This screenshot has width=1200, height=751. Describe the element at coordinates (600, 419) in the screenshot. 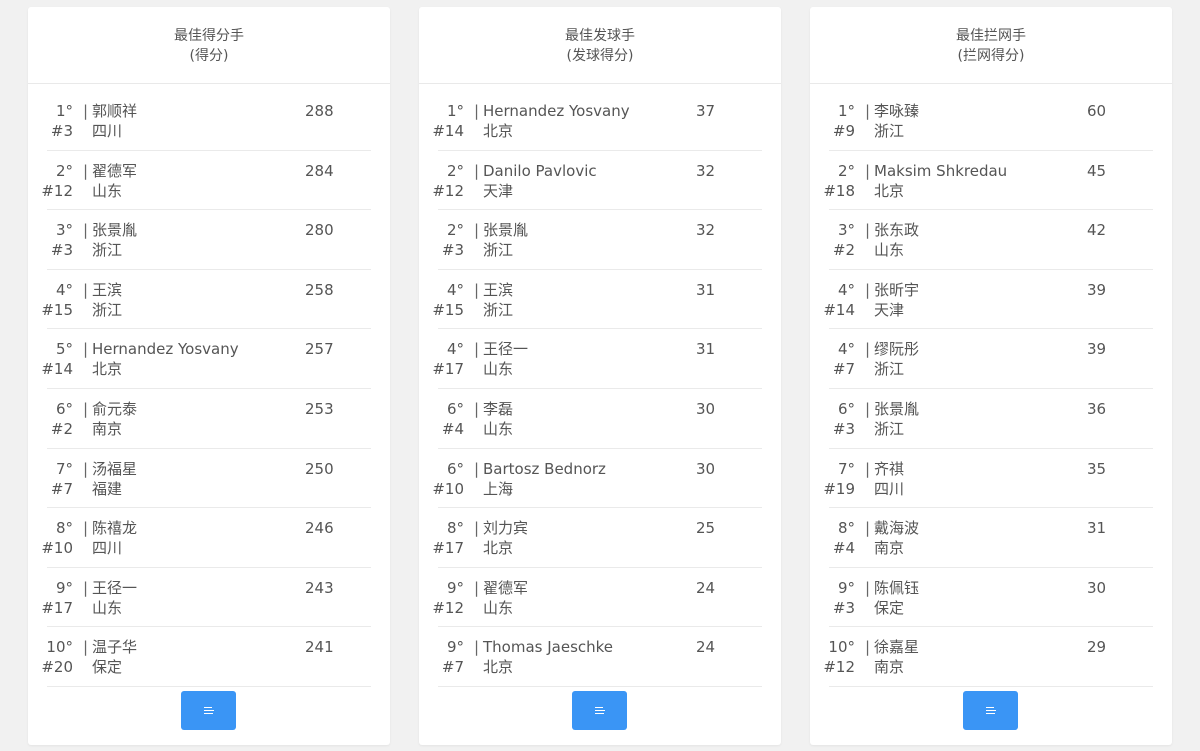

I see `ranking-row: 6° | 李磊 #4 山东 30` at that location.